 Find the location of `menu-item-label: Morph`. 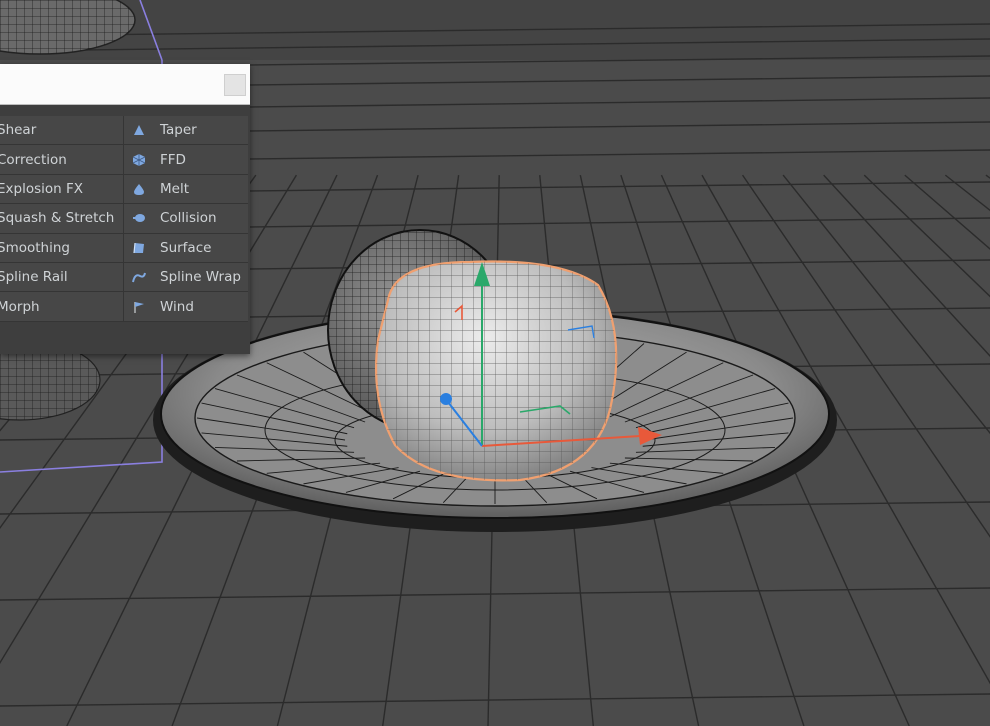

menu-item-label: Morph is located at coordinates (20, 306).